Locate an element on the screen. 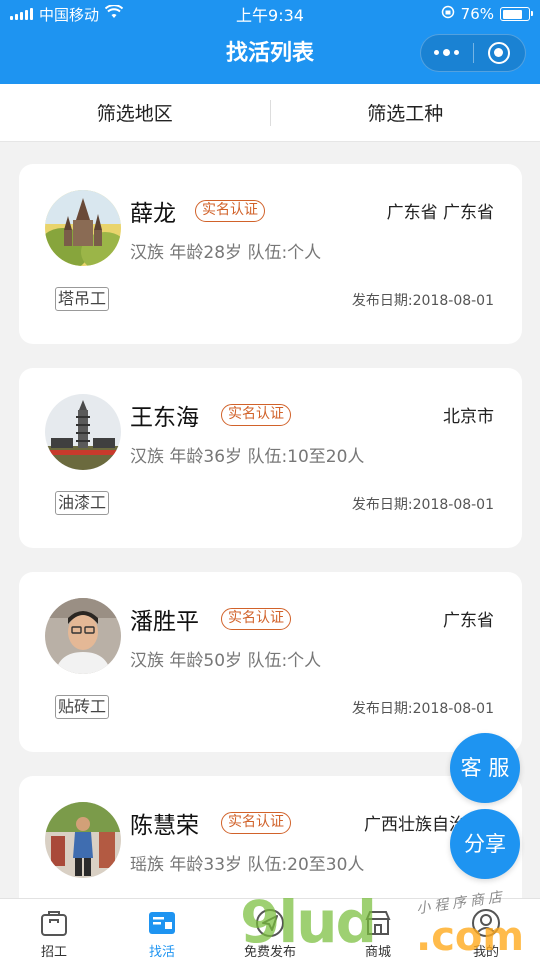  tab-label: 找活 is located at coordinates (161, 952).